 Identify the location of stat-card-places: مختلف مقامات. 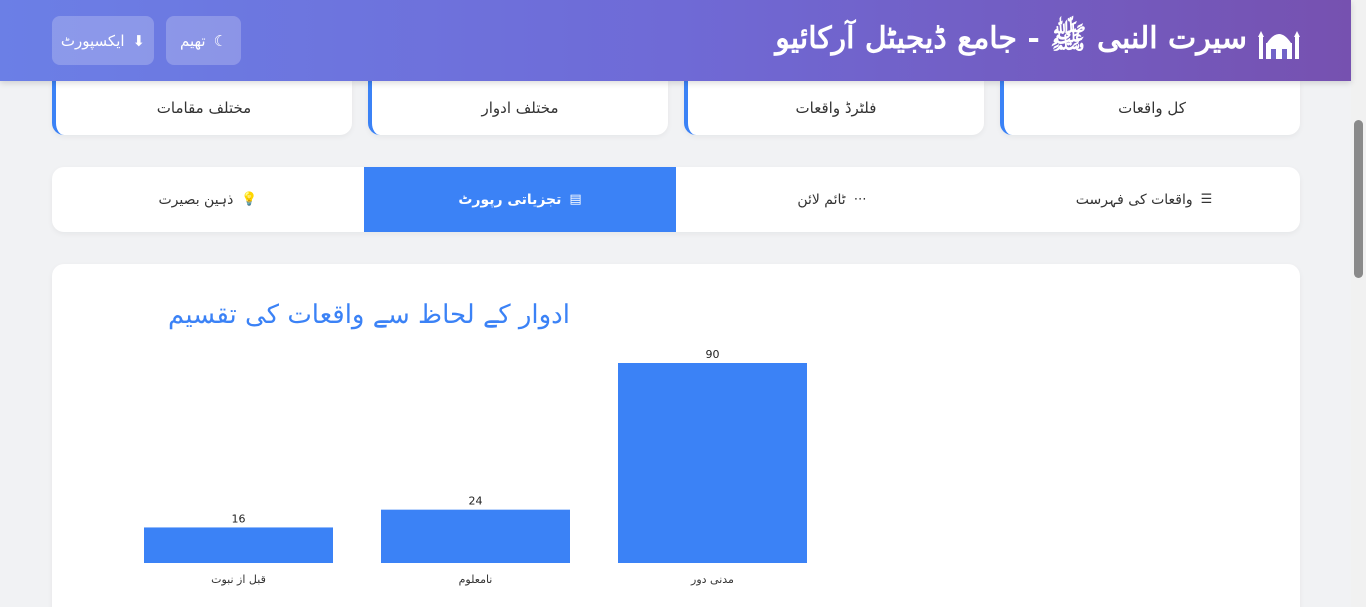
(202, 108).